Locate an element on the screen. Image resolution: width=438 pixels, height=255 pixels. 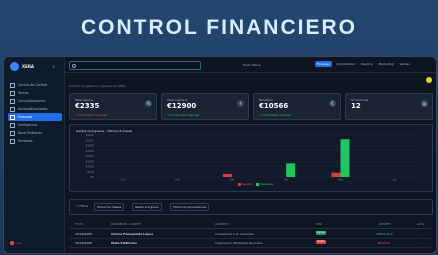
card-value: 12 is located at coordinates (356, 106).